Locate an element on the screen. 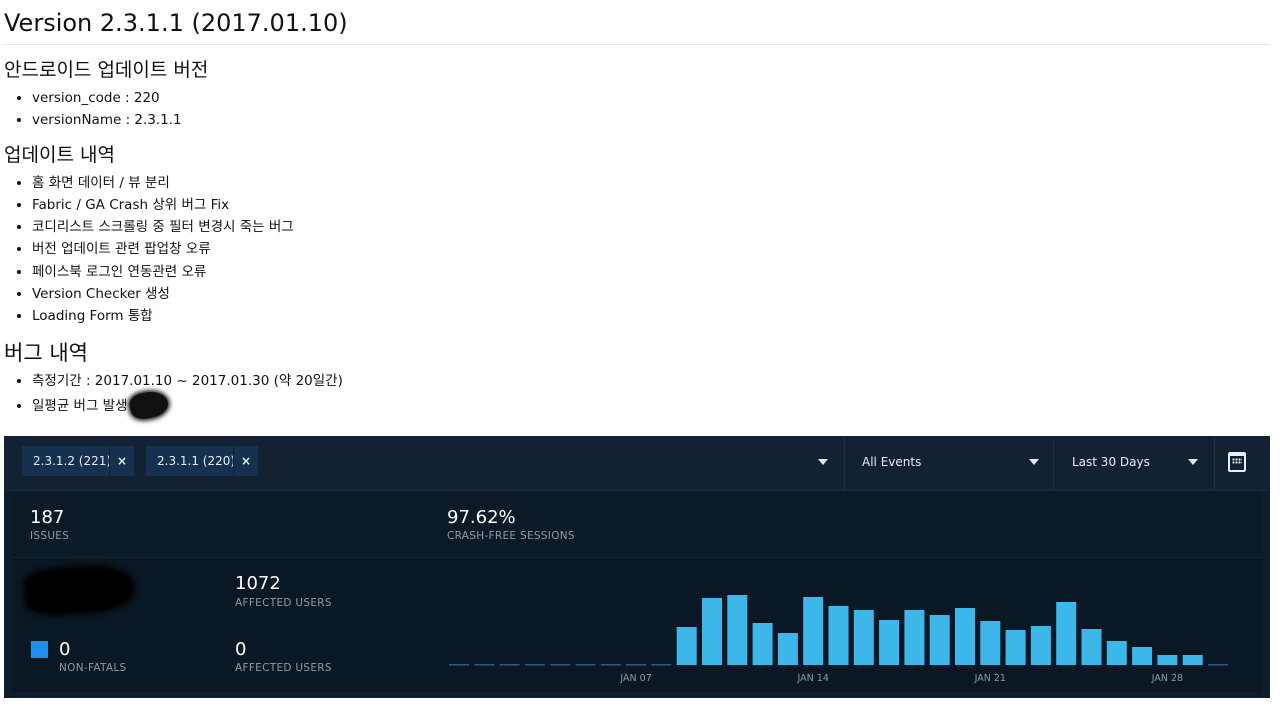 The image size is (1280, 706). nonfatals-count: 0 is located at coordinates (65, 649).